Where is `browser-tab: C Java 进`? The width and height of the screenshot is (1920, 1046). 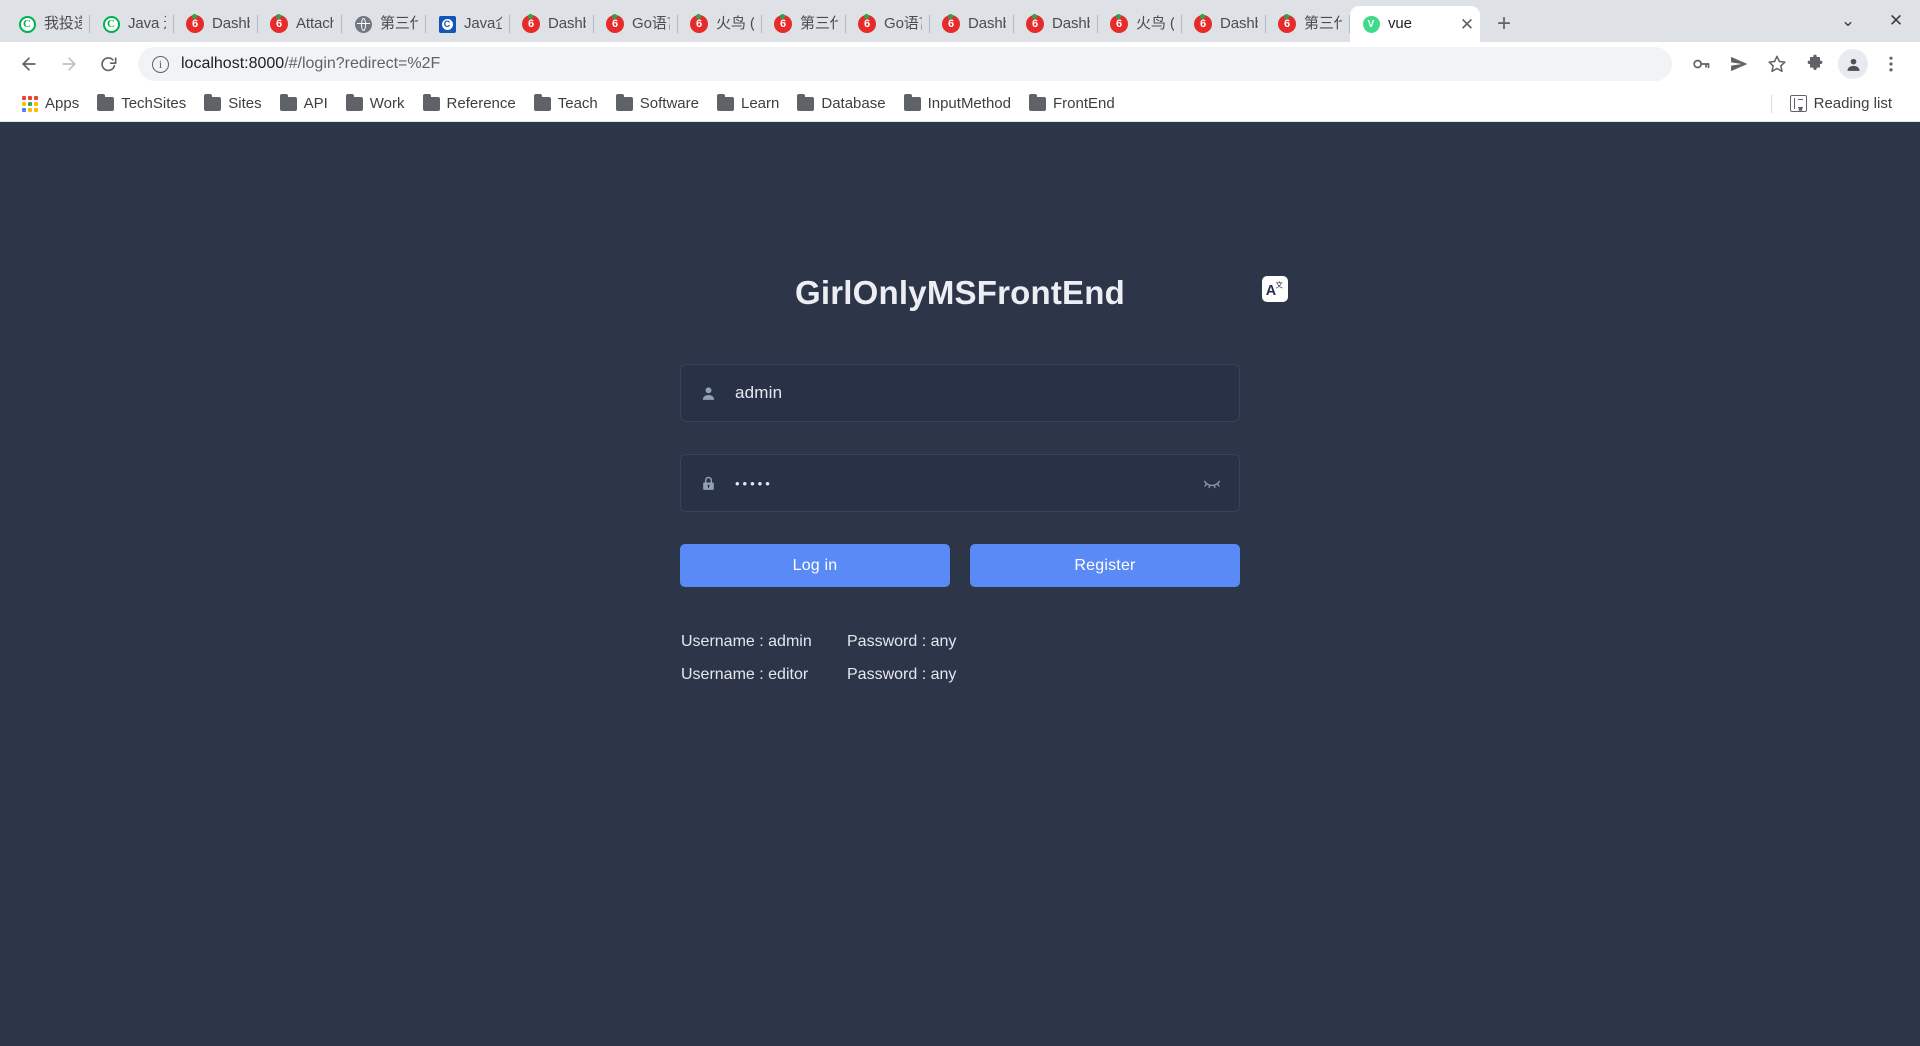
browser-tab: C Java 进 is located at coordinates (132, 24).